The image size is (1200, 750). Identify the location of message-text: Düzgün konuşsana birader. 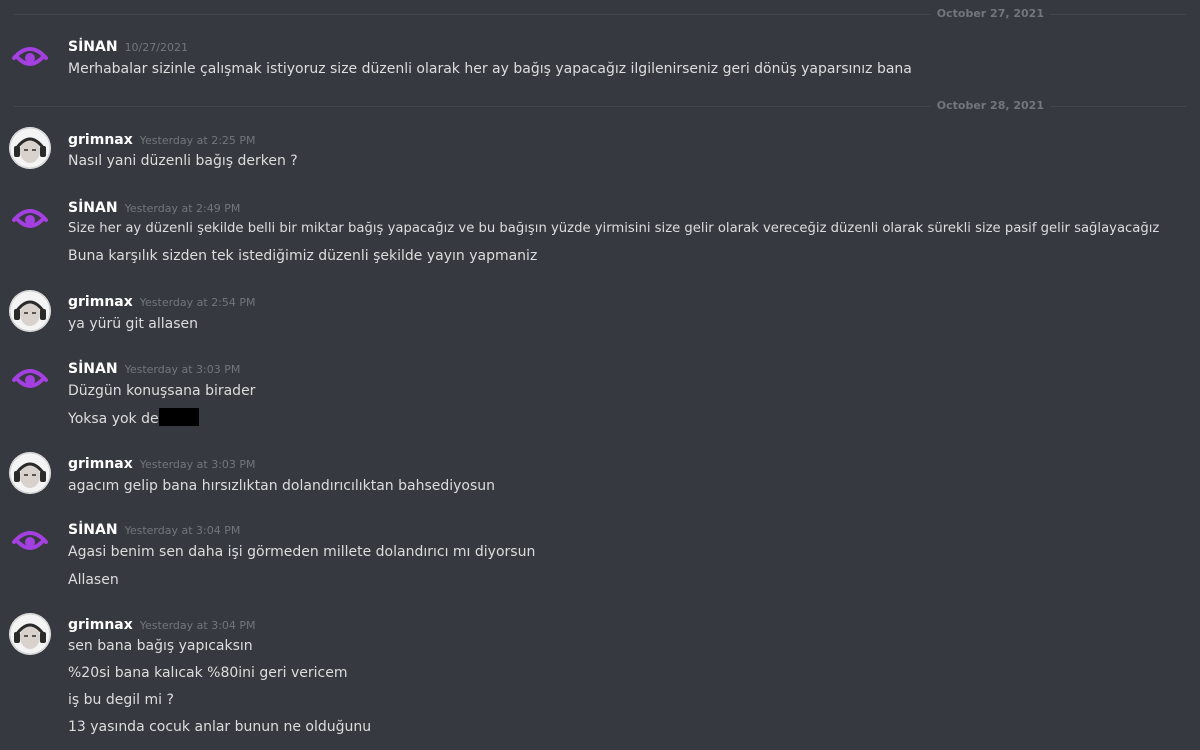
(162, 391).